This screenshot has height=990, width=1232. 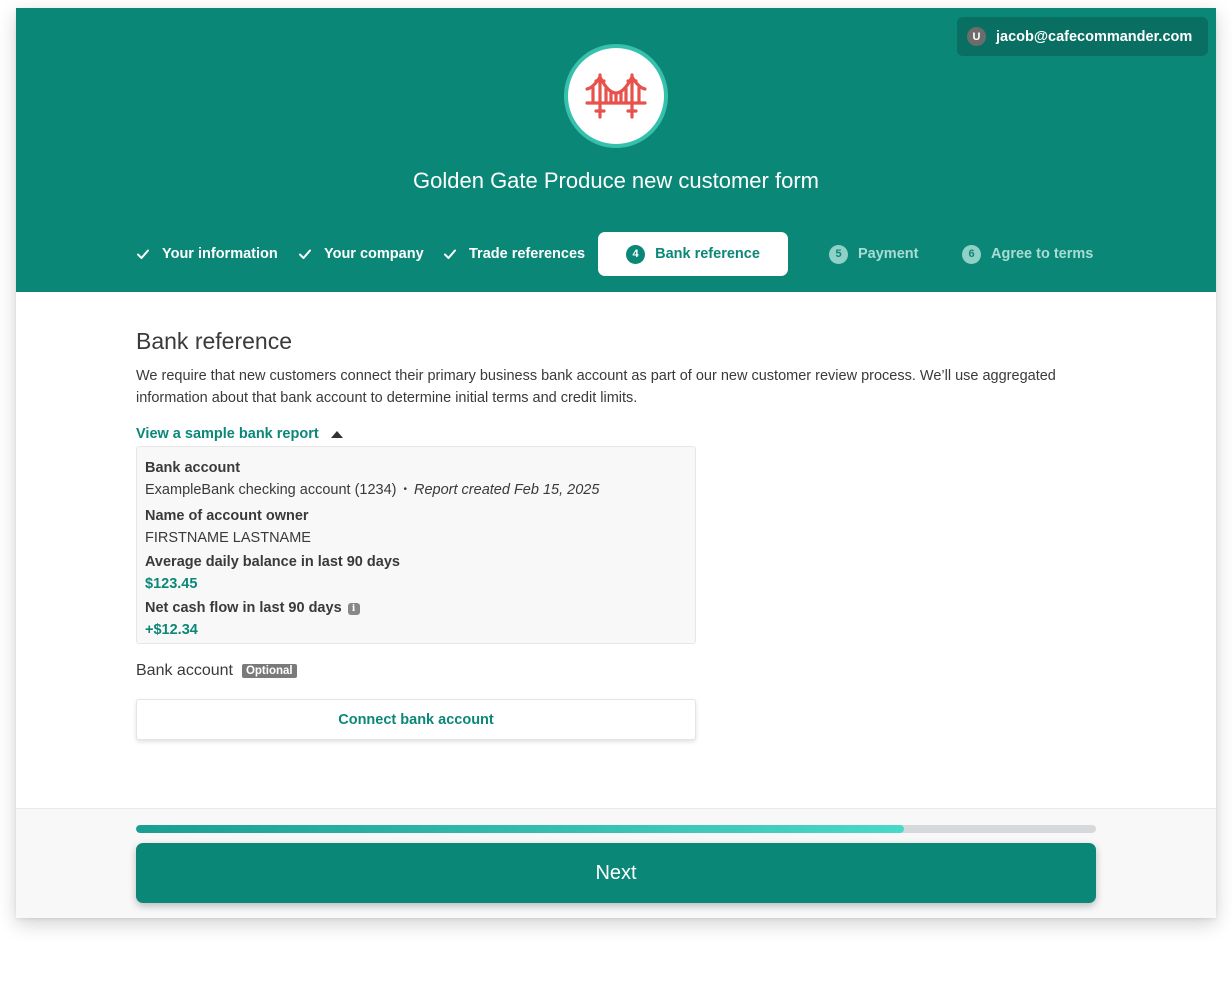 What do you see at coordinates (272, 562) in the screenshot?
I see `report-avg-balance-label: Average daily balance in last 90 days` at bounding box center [272, 562].